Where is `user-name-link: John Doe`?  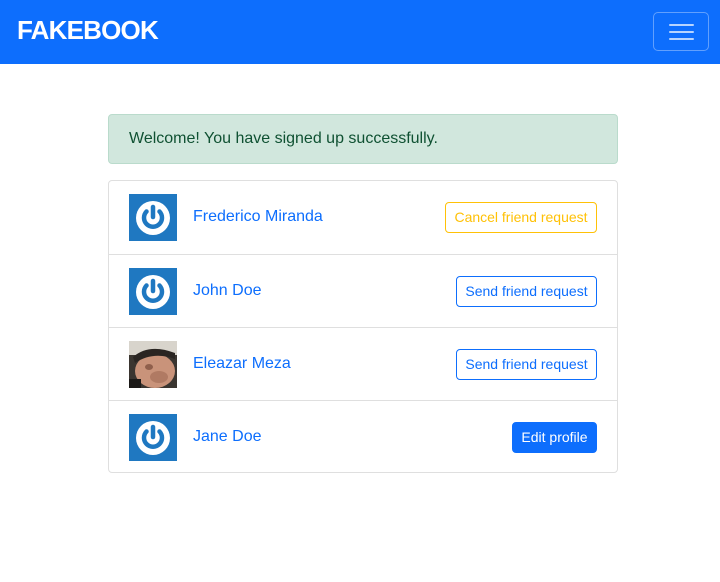
user-name-link: John Doe is located at coordinates (227, 291).